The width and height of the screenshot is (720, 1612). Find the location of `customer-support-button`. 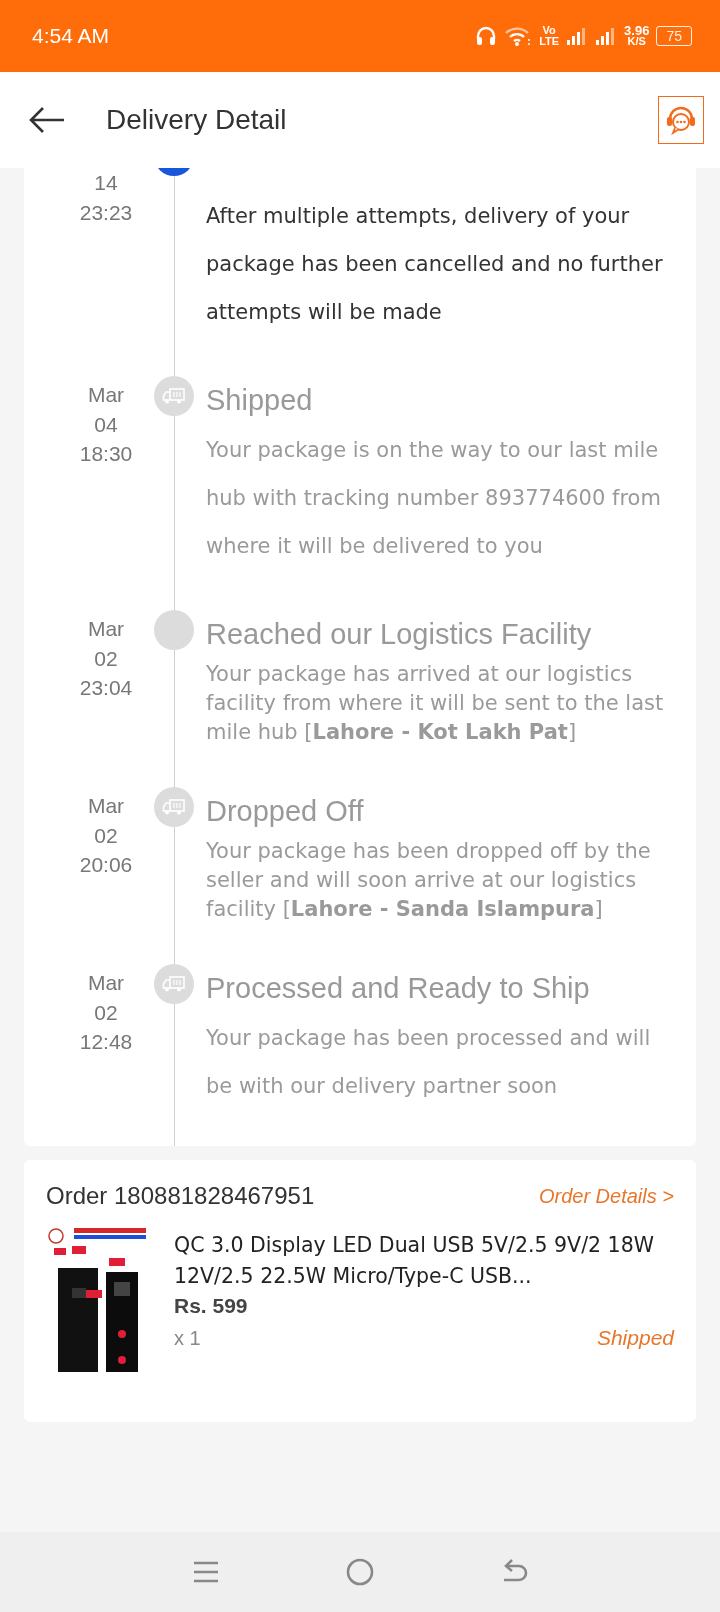

customer-support-button is located at coordinates (681, 120).